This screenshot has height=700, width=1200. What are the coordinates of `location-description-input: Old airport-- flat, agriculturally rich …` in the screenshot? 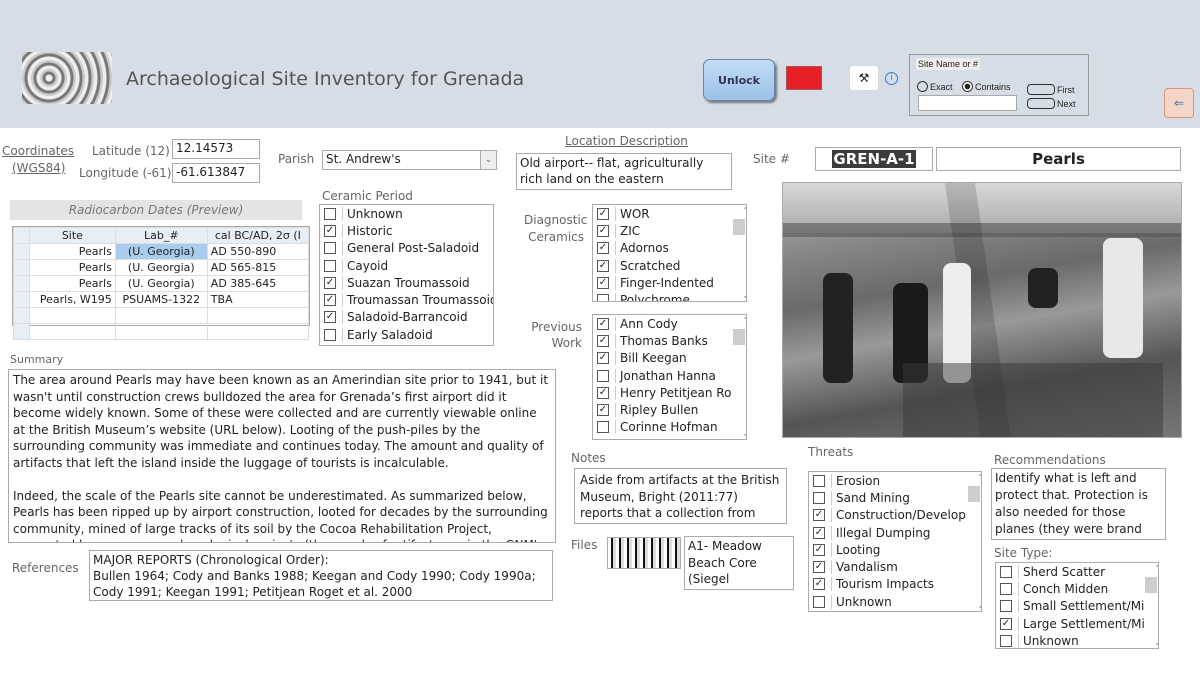 It's located at (624, 171).